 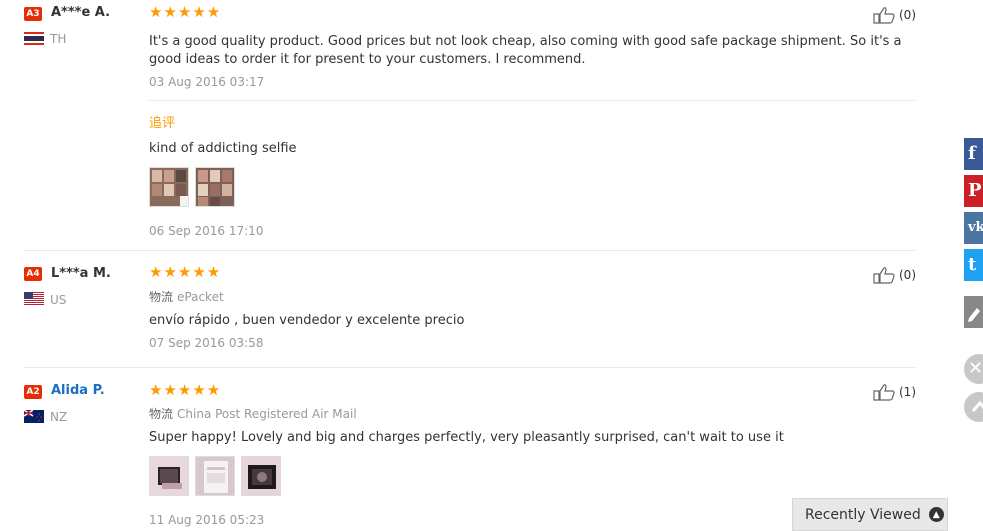 What do you see at coordinates (977, 406) in the screenshot?
I see `chevron-up-icon` at bounding box center [977, 406].